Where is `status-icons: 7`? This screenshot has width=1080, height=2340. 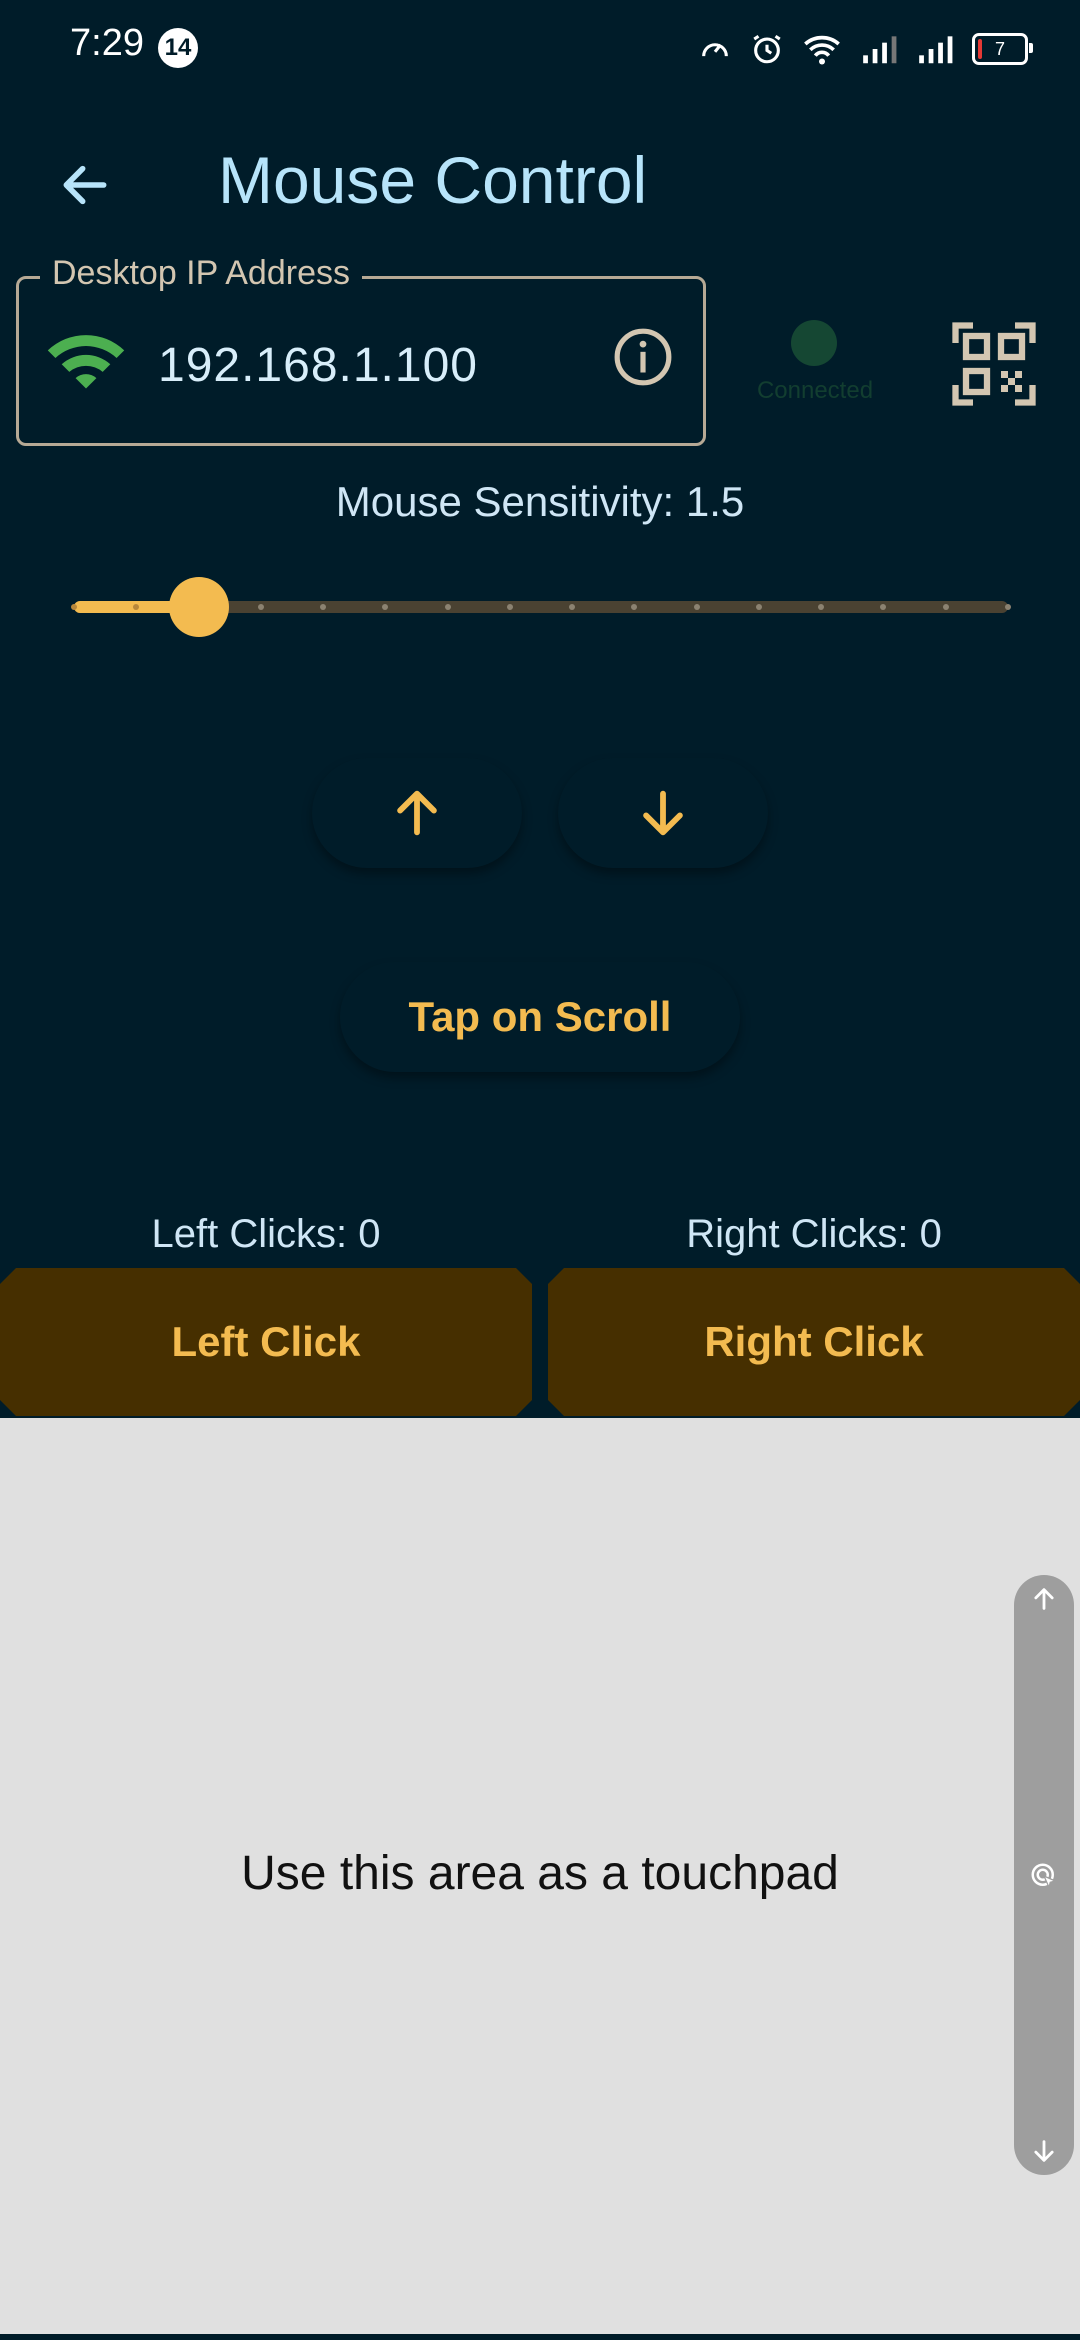
status-icons: 7 is located at coordinates (865, 49).